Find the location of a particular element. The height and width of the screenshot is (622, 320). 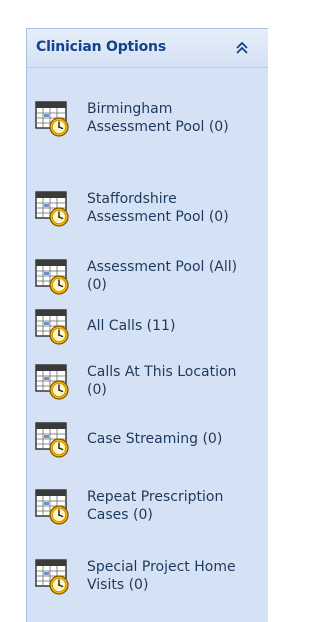

option-case-streaming: Case Streaming (0) is located at coordinates (147, 439).